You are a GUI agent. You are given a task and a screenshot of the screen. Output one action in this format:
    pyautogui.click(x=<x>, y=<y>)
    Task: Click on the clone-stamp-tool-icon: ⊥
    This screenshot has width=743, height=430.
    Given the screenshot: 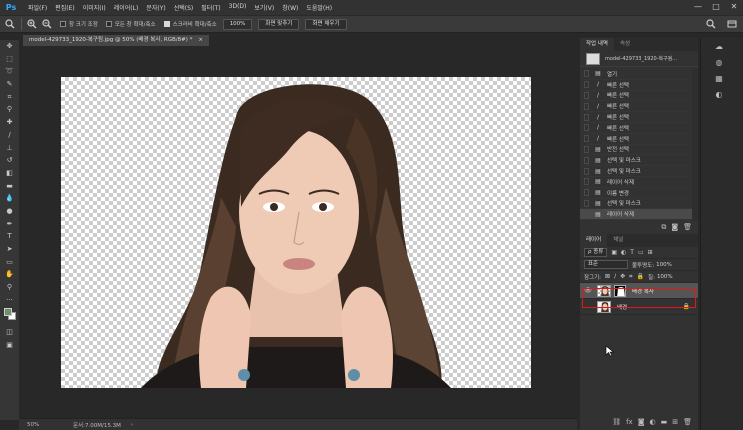 What is the action you would take?
    pyautogui.click(x=9, y=148)
    